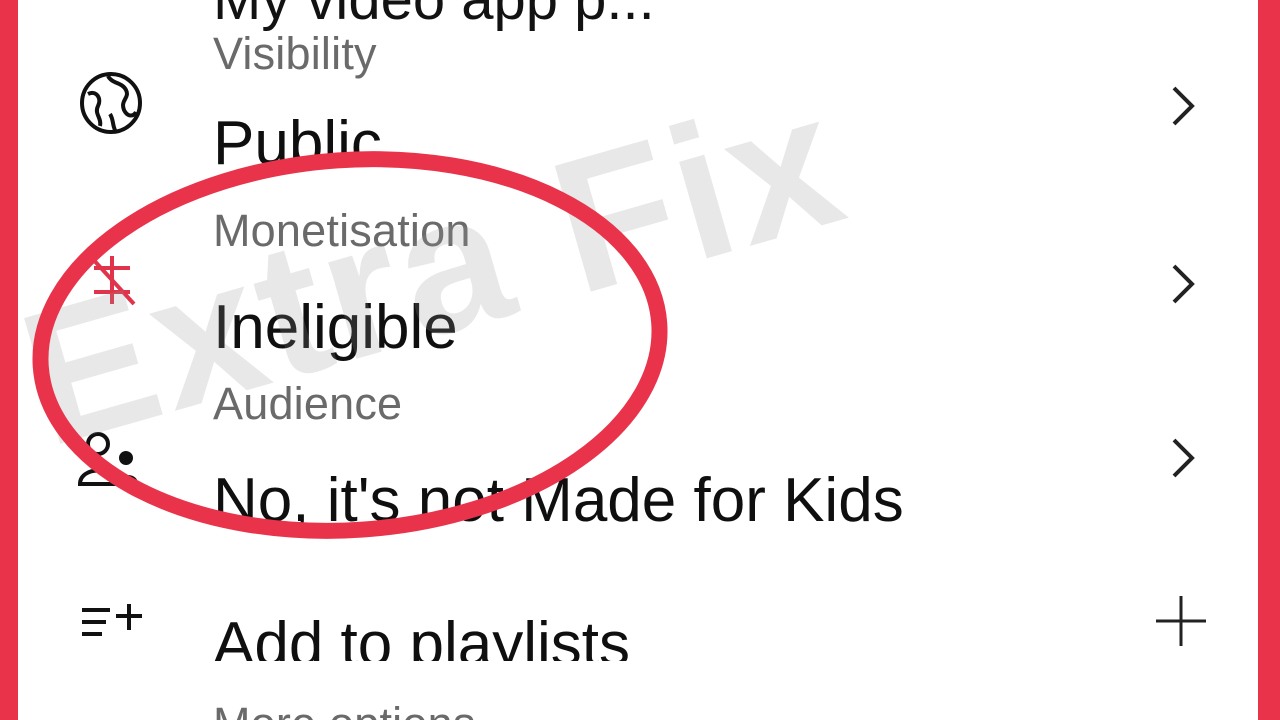 The width and height of the screenshot is (1280, 720). I want to click on audience-icon, so click(112, 460).